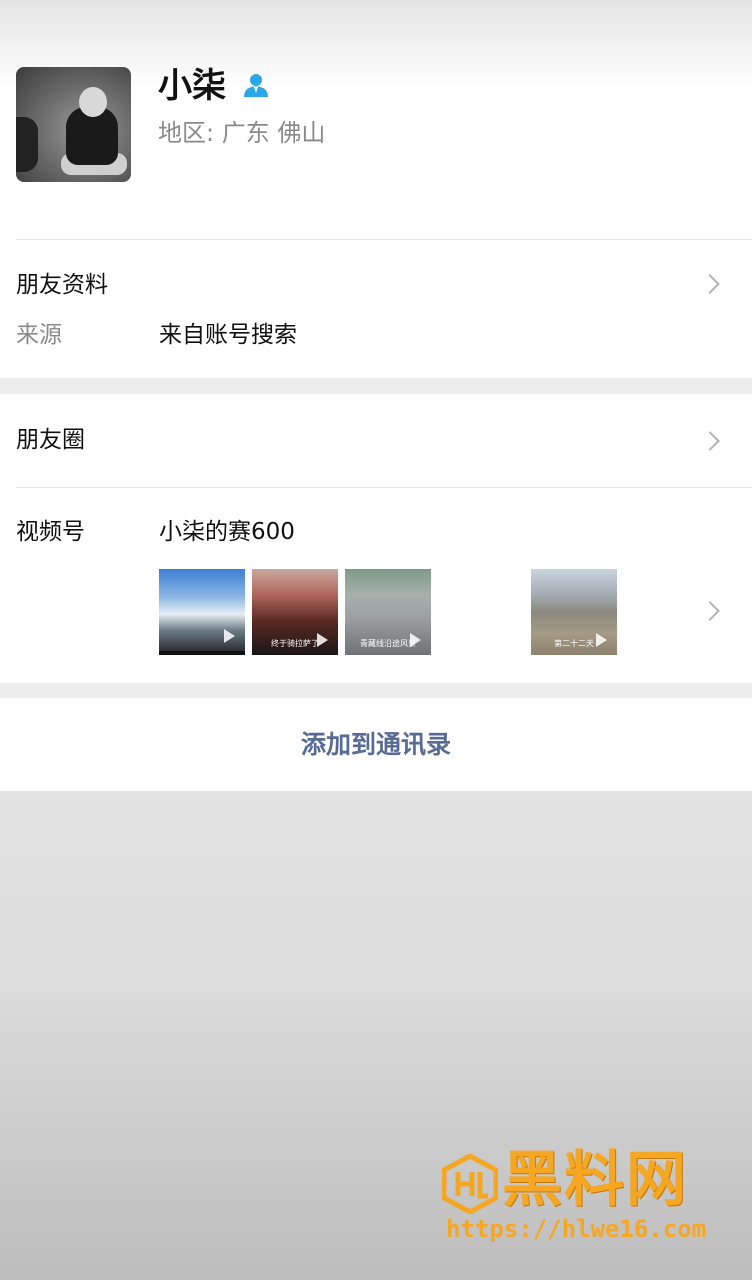  What do you see at coordinates (576, 1229) in the screenshot?
I see `watermark-url: https://hlwe16.com` at bounding box center [576, 1229].